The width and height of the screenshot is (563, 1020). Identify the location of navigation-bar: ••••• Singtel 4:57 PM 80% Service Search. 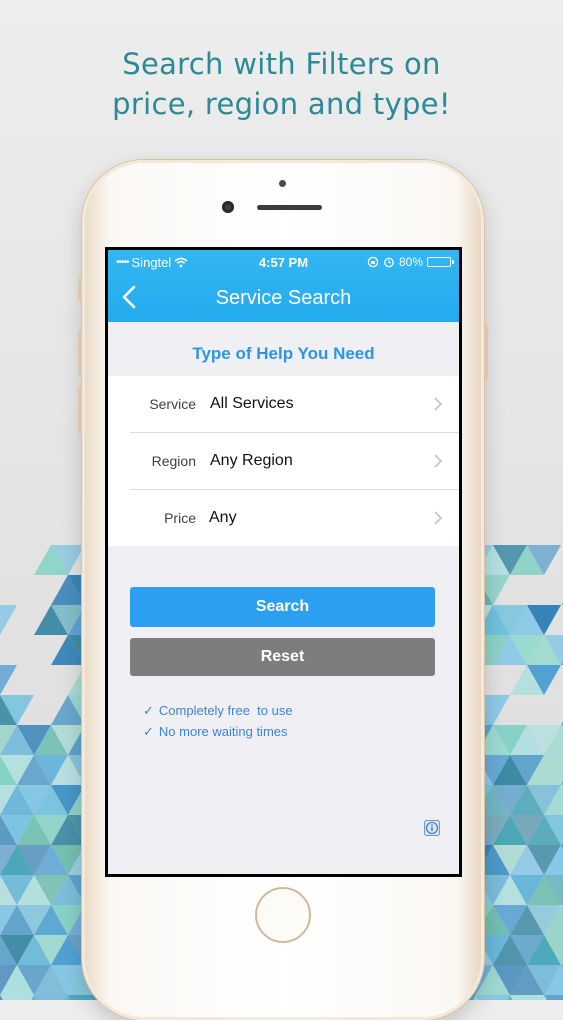
(283, 286).